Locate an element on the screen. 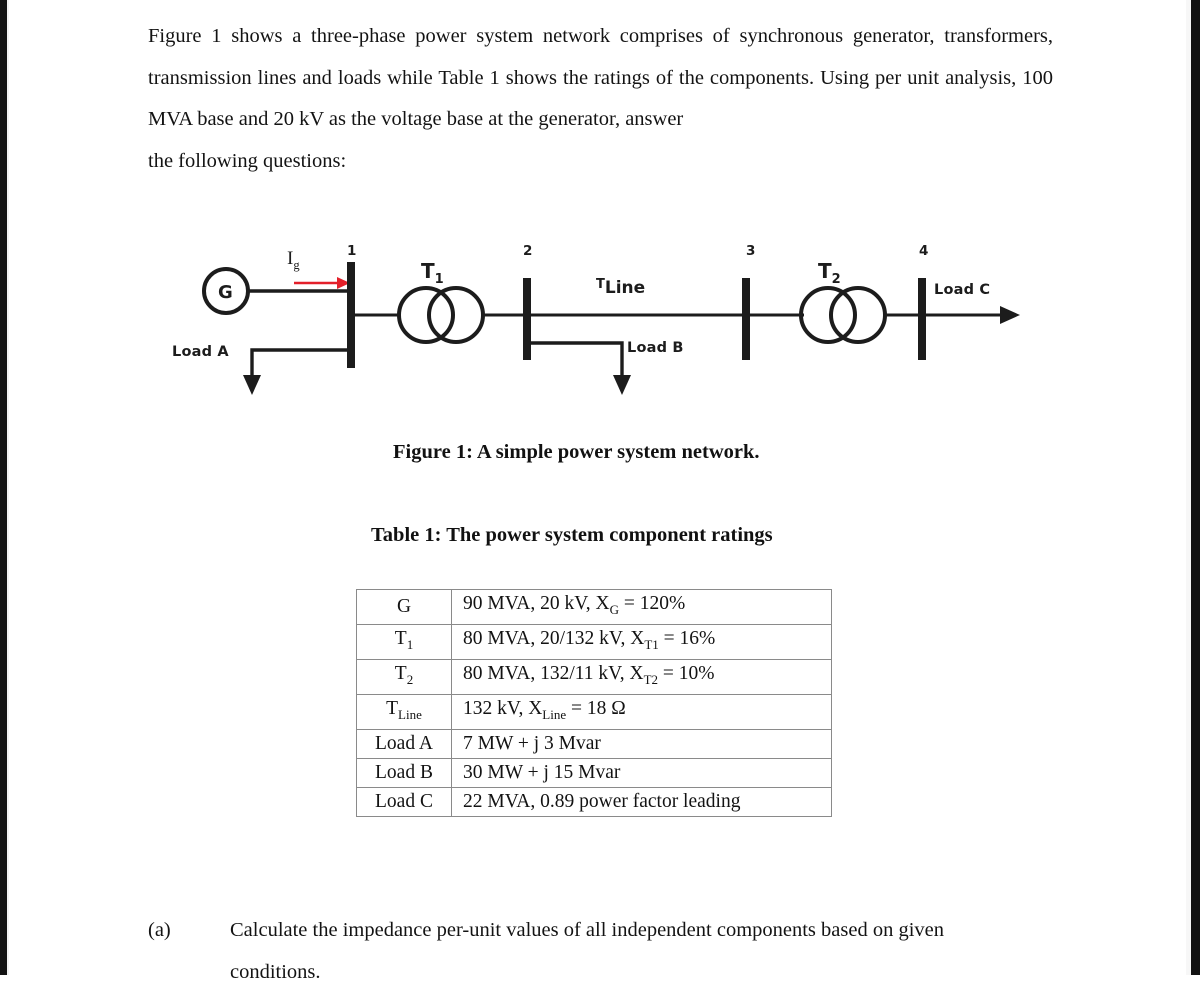  table-cell-rating: 90 MVA, 20 kV, XG = 120% is located at coordinates (642, 607).